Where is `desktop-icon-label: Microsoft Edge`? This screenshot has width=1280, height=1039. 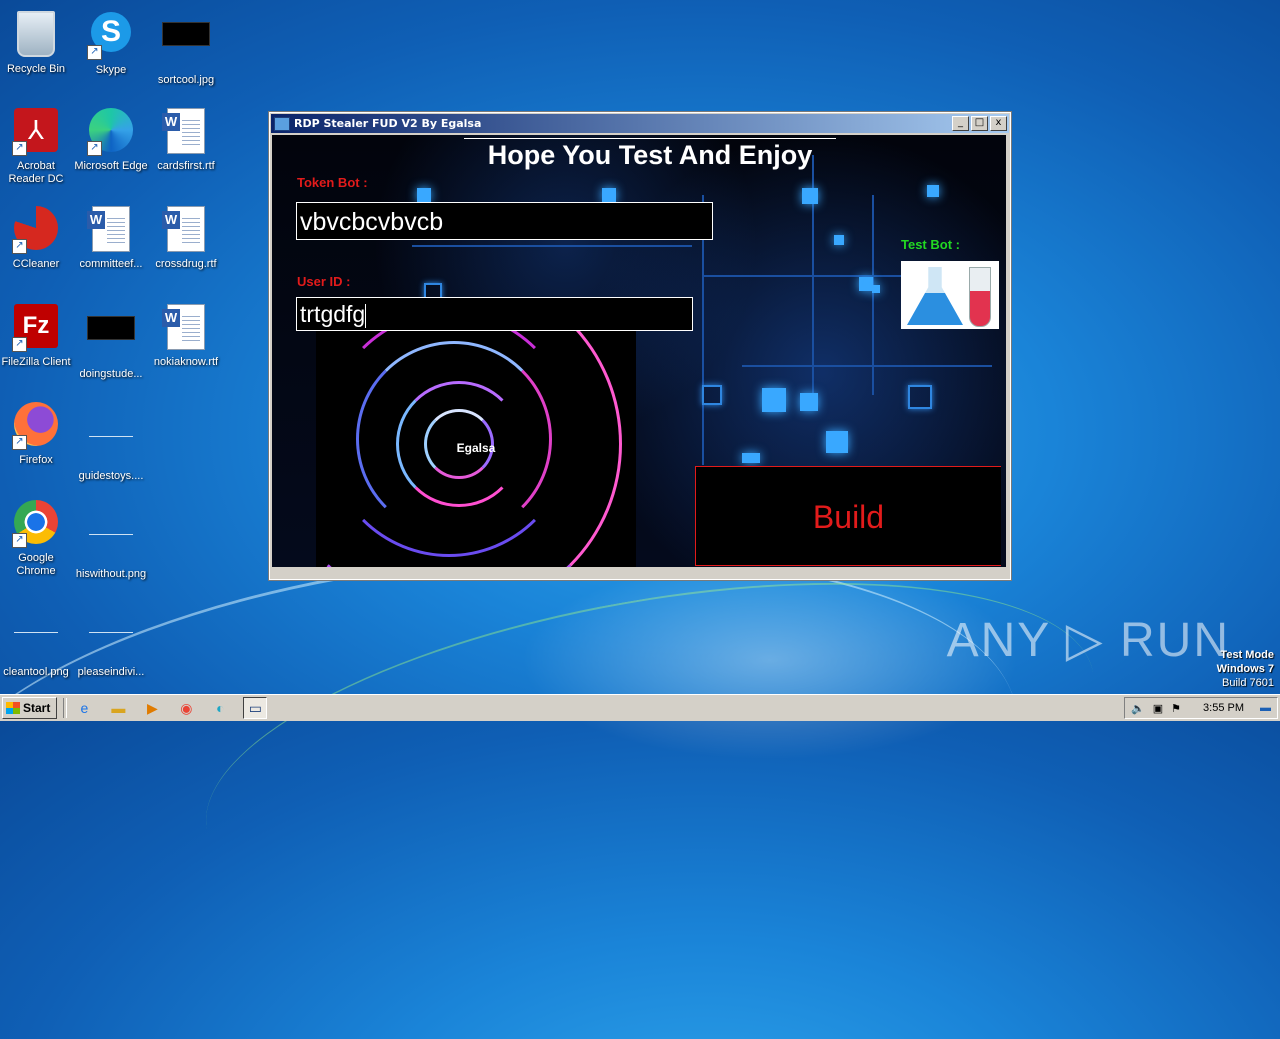 desktop-icon-label: Microsoft Edge is located at coordinates (111, 166).